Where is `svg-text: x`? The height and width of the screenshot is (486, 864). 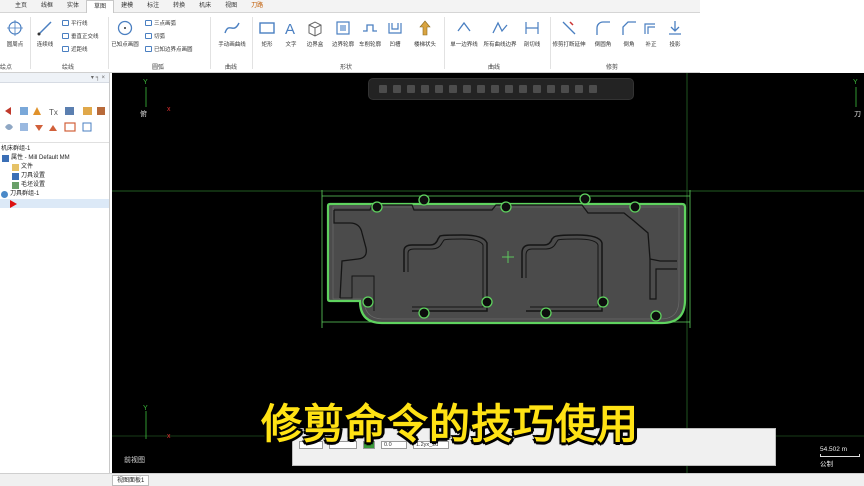 svg-text: x is located at coordinates (169, 436).